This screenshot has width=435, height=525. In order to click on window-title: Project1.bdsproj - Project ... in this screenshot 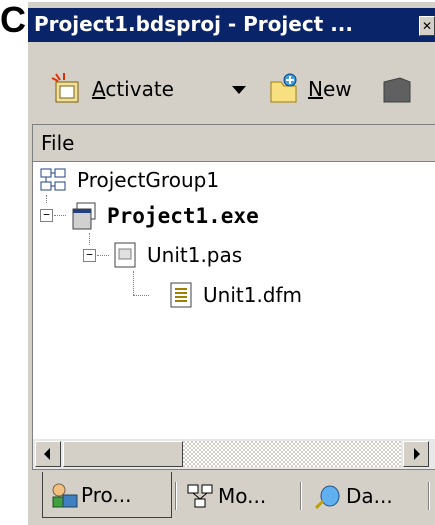, I will do `click(194, 24)`.